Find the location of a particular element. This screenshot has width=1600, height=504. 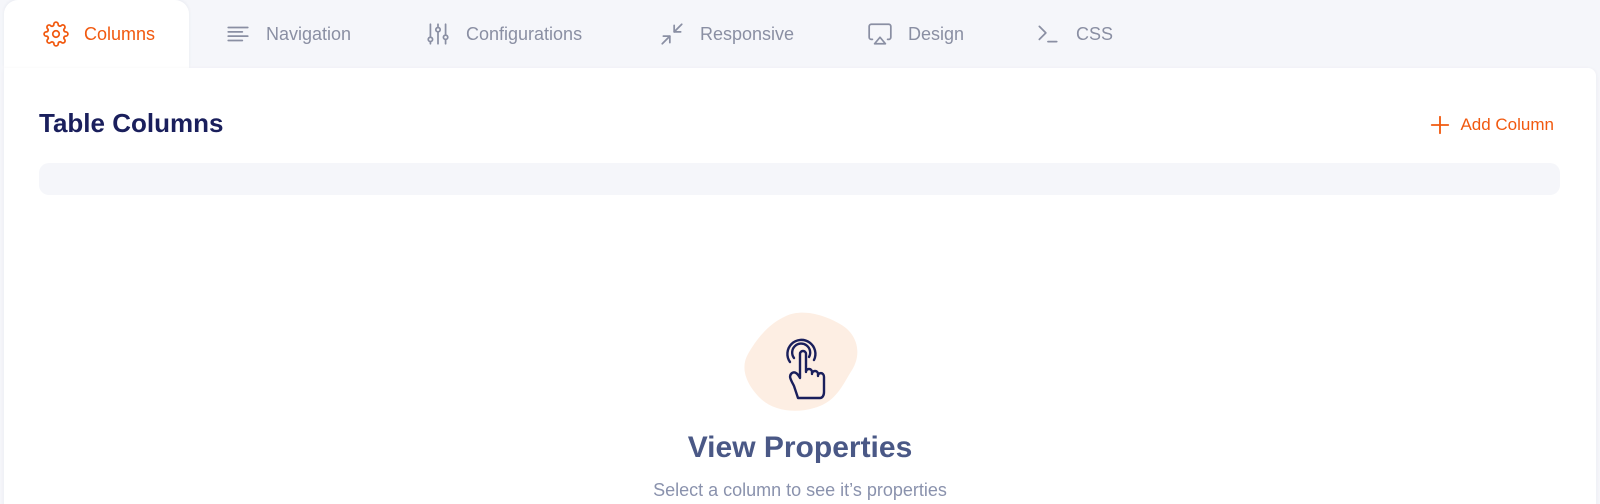

tab-configurations: Configurations is located at coordinates (503, 34).